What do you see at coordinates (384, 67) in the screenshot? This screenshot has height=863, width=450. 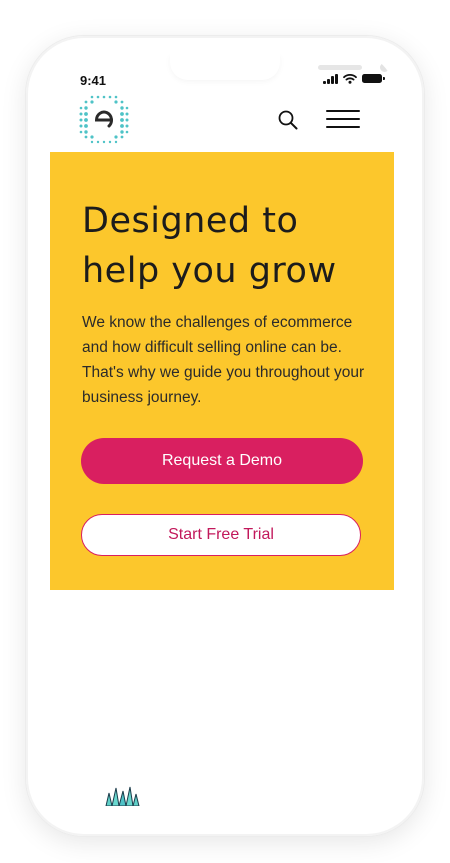 I see `front-camera` at bounding box center [384, 67].